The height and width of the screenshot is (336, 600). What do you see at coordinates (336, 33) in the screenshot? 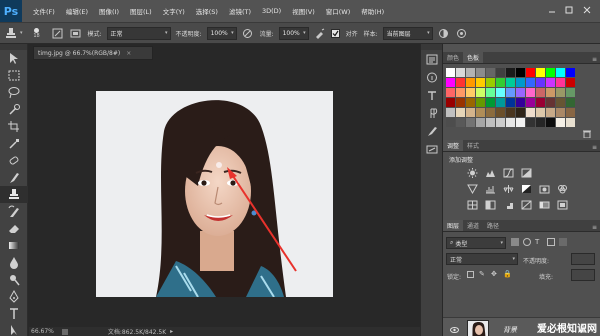
I see `align-checkbox` at bounding box center [336, 33].